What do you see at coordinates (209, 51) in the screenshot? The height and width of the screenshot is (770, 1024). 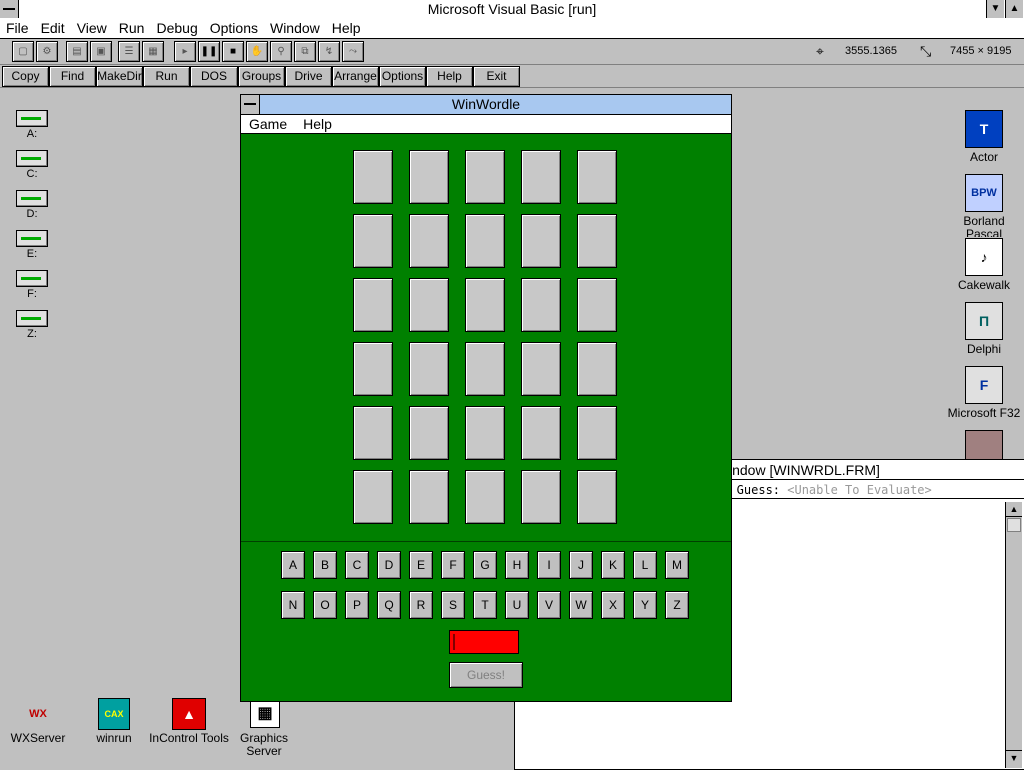 I see `break-icon: ❚❚` at bounding box center [209, 51].